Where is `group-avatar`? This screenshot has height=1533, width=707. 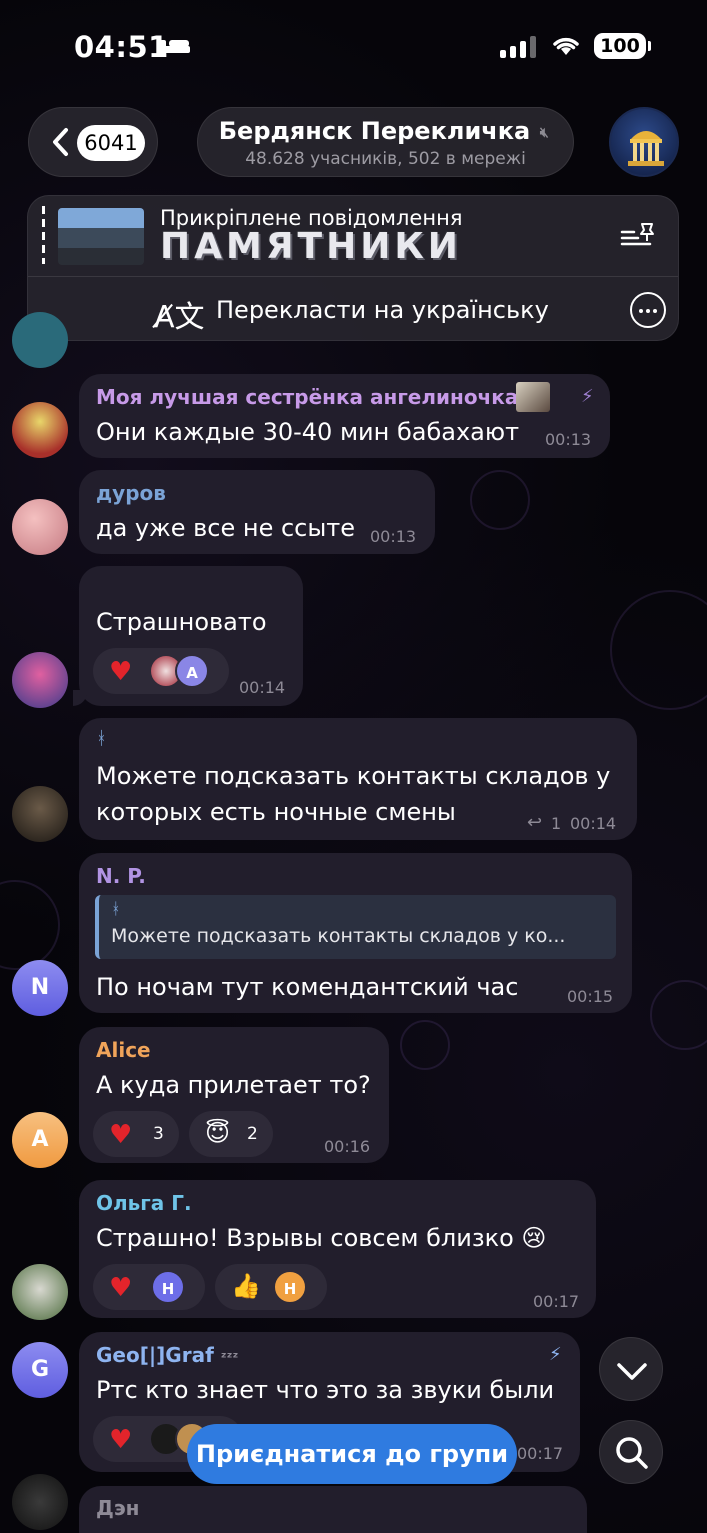
group-avatar is located at coordinates (644, 142).